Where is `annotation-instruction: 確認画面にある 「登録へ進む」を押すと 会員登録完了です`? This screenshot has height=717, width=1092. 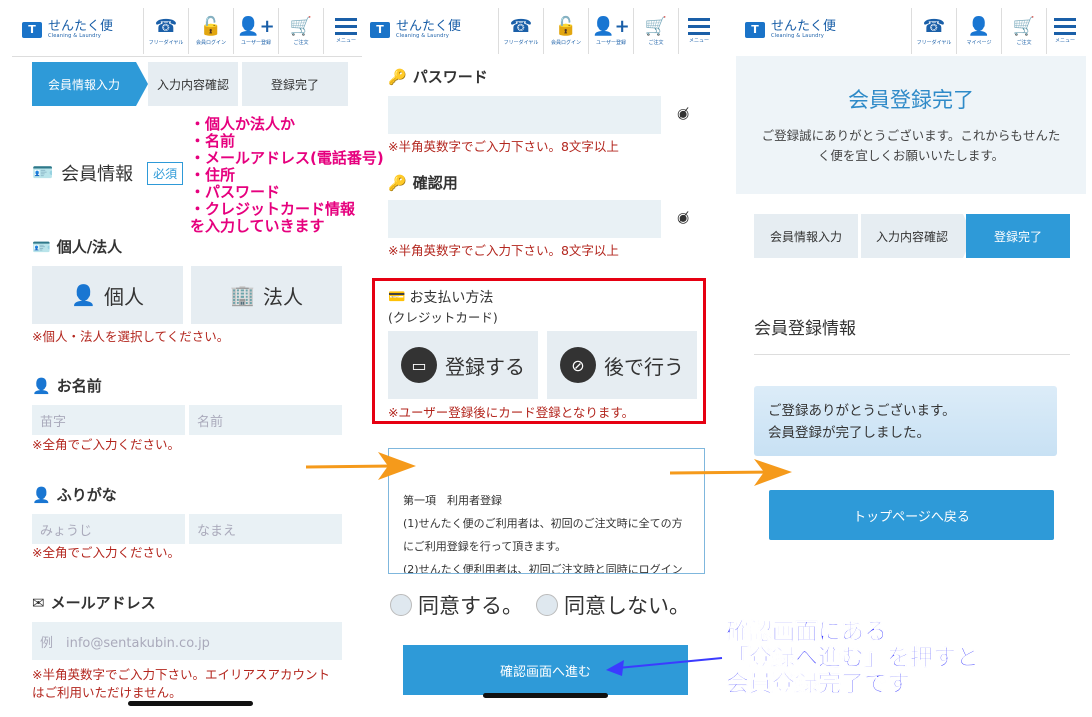
annotation-instruction: 確認画面にある 「登録へ進む」を押すと 会員登録完了です is located at coordinates (853, 658).